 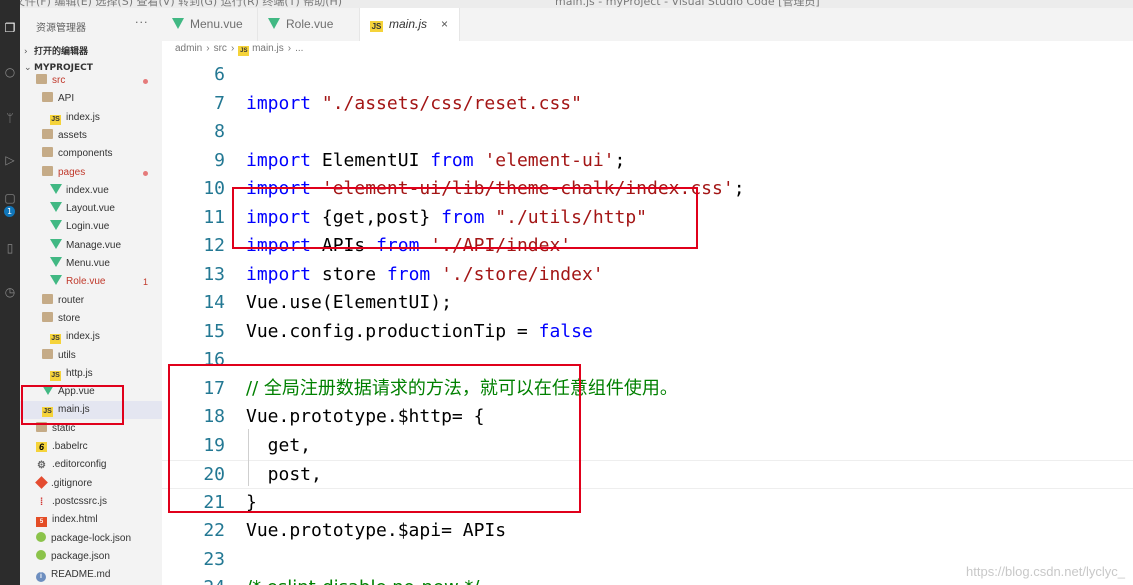 I want to click on tree-item: API, so click(x=91, y=99).